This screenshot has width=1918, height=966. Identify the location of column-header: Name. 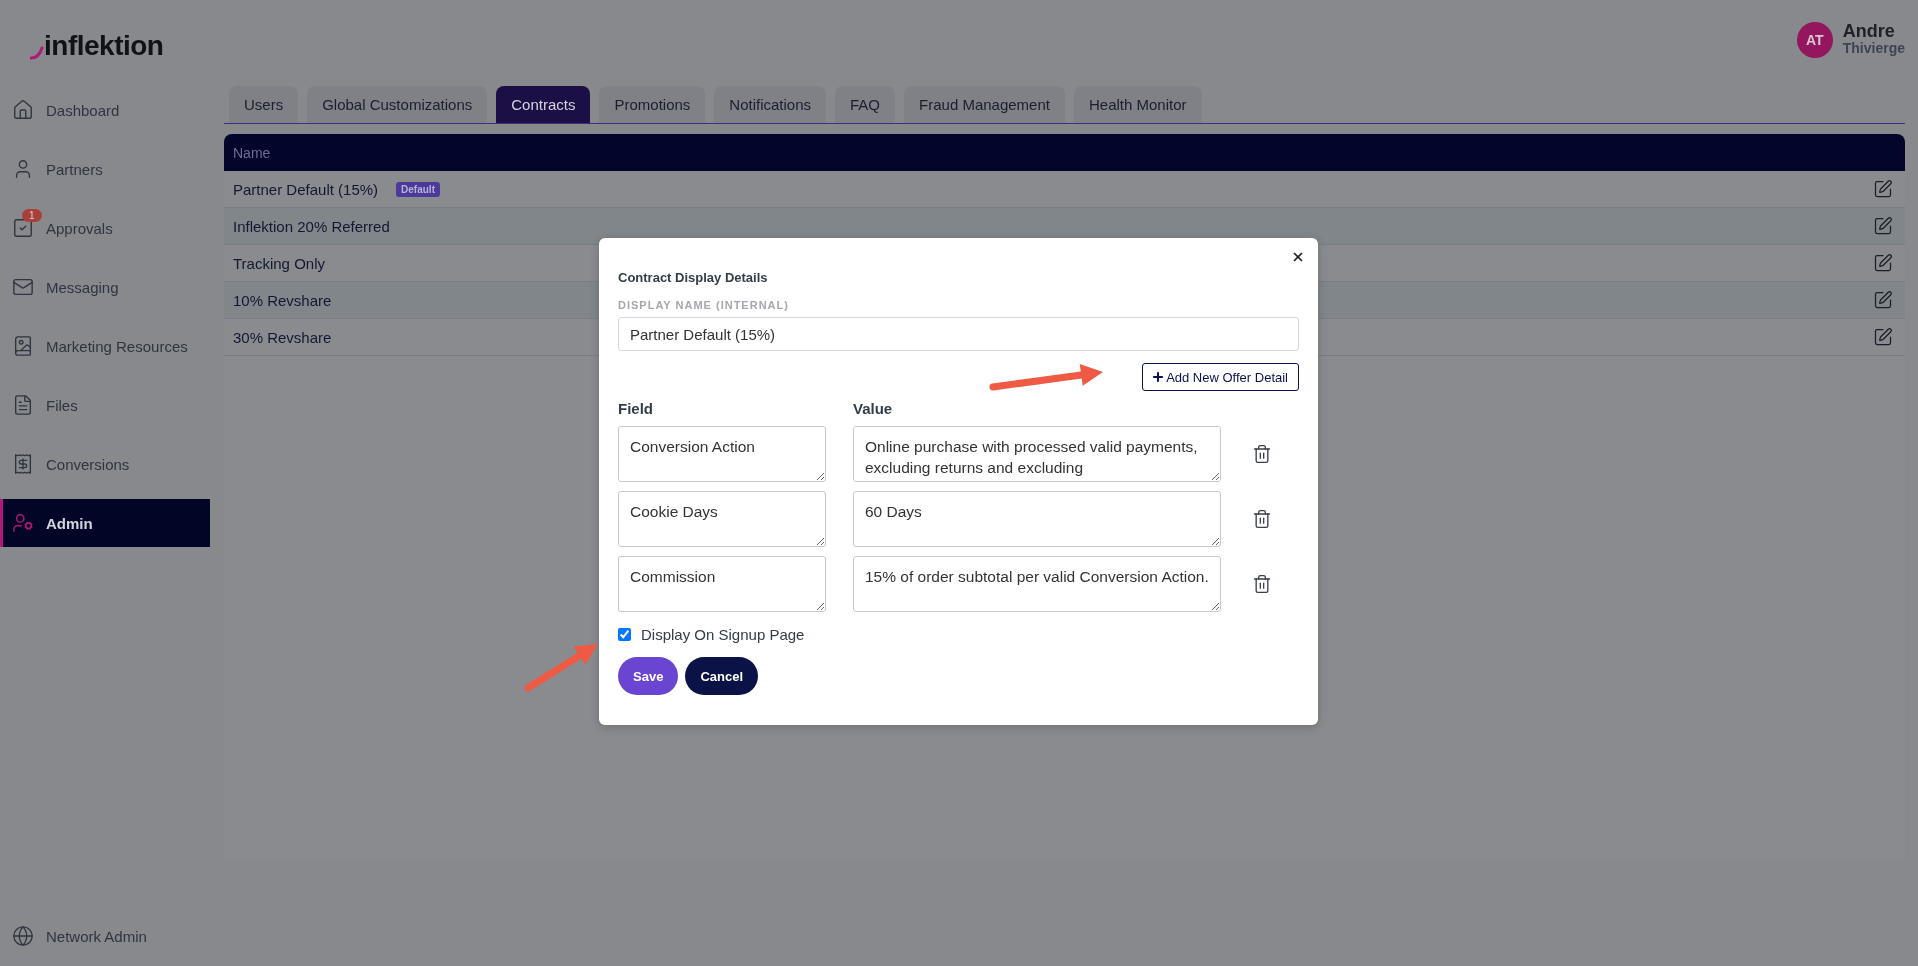
(252, 152).